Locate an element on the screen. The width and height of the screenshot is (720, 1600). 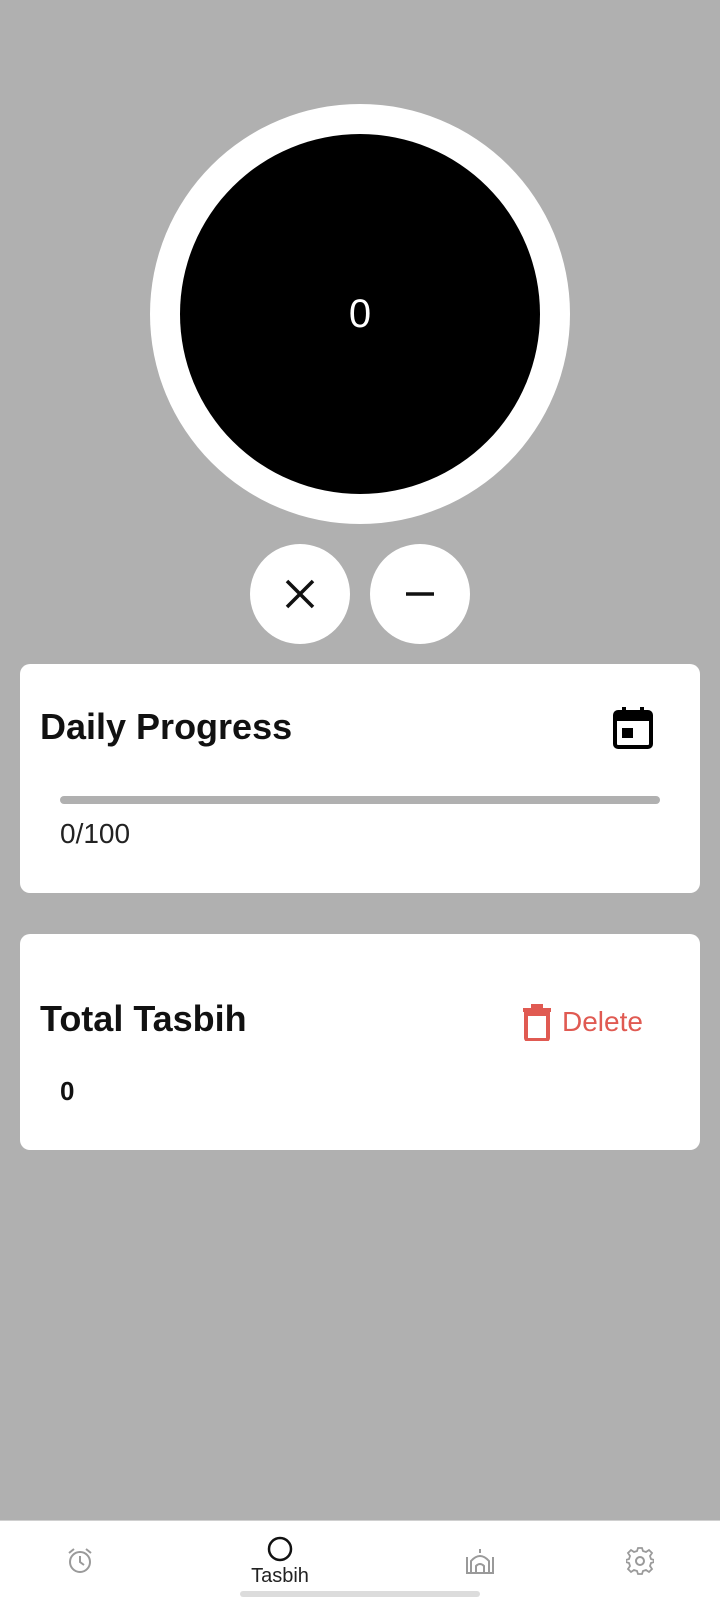
delete-button: Delete is located at coordinates (582, 1022).